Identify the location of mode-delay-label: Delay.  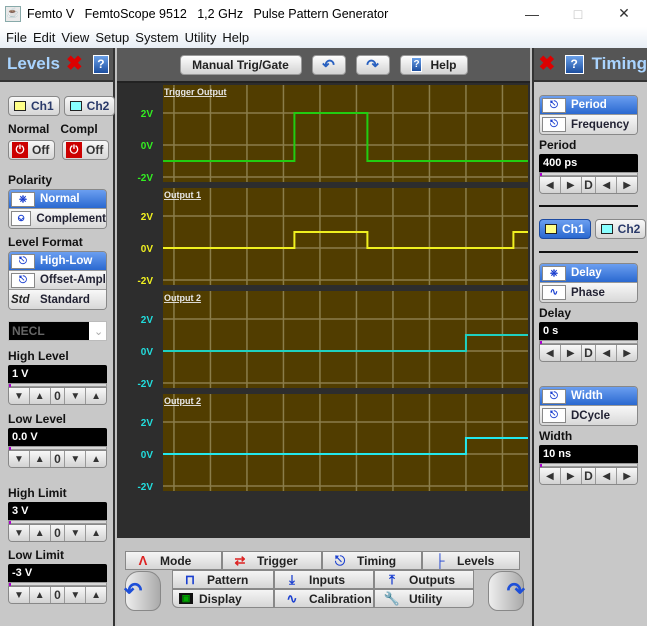
(586, 273).